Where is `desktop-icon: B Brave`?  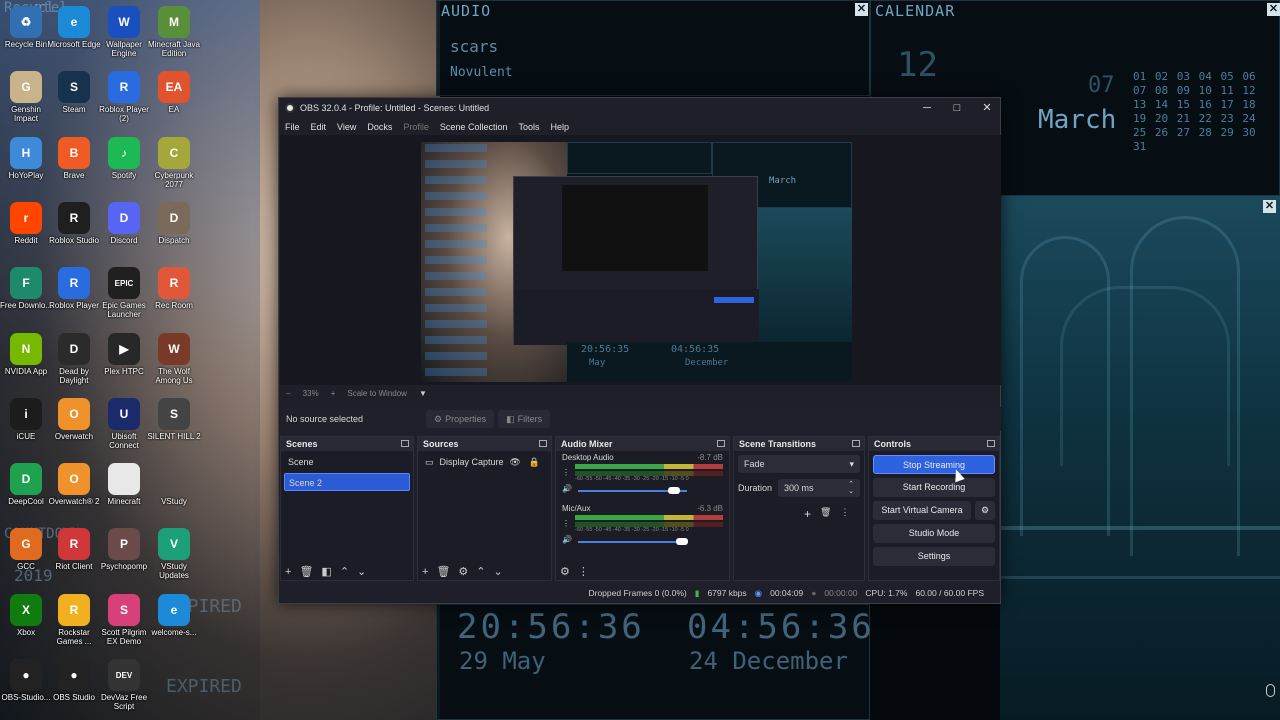 desktop-icon: B Brave is located at coordinates (74, 158).